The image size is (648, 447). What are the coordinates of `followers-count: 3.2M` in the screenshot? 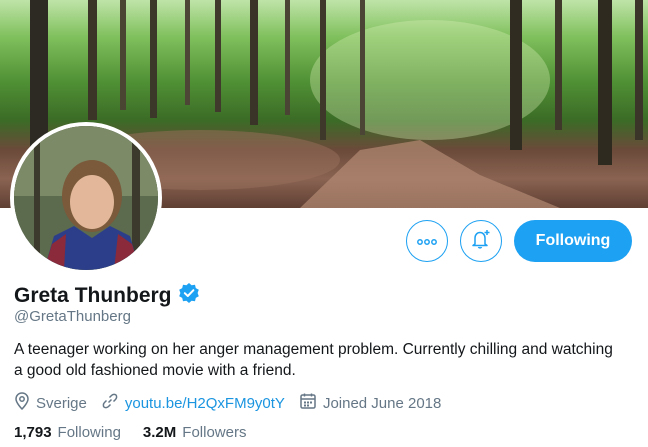 It's located at (159, 432).